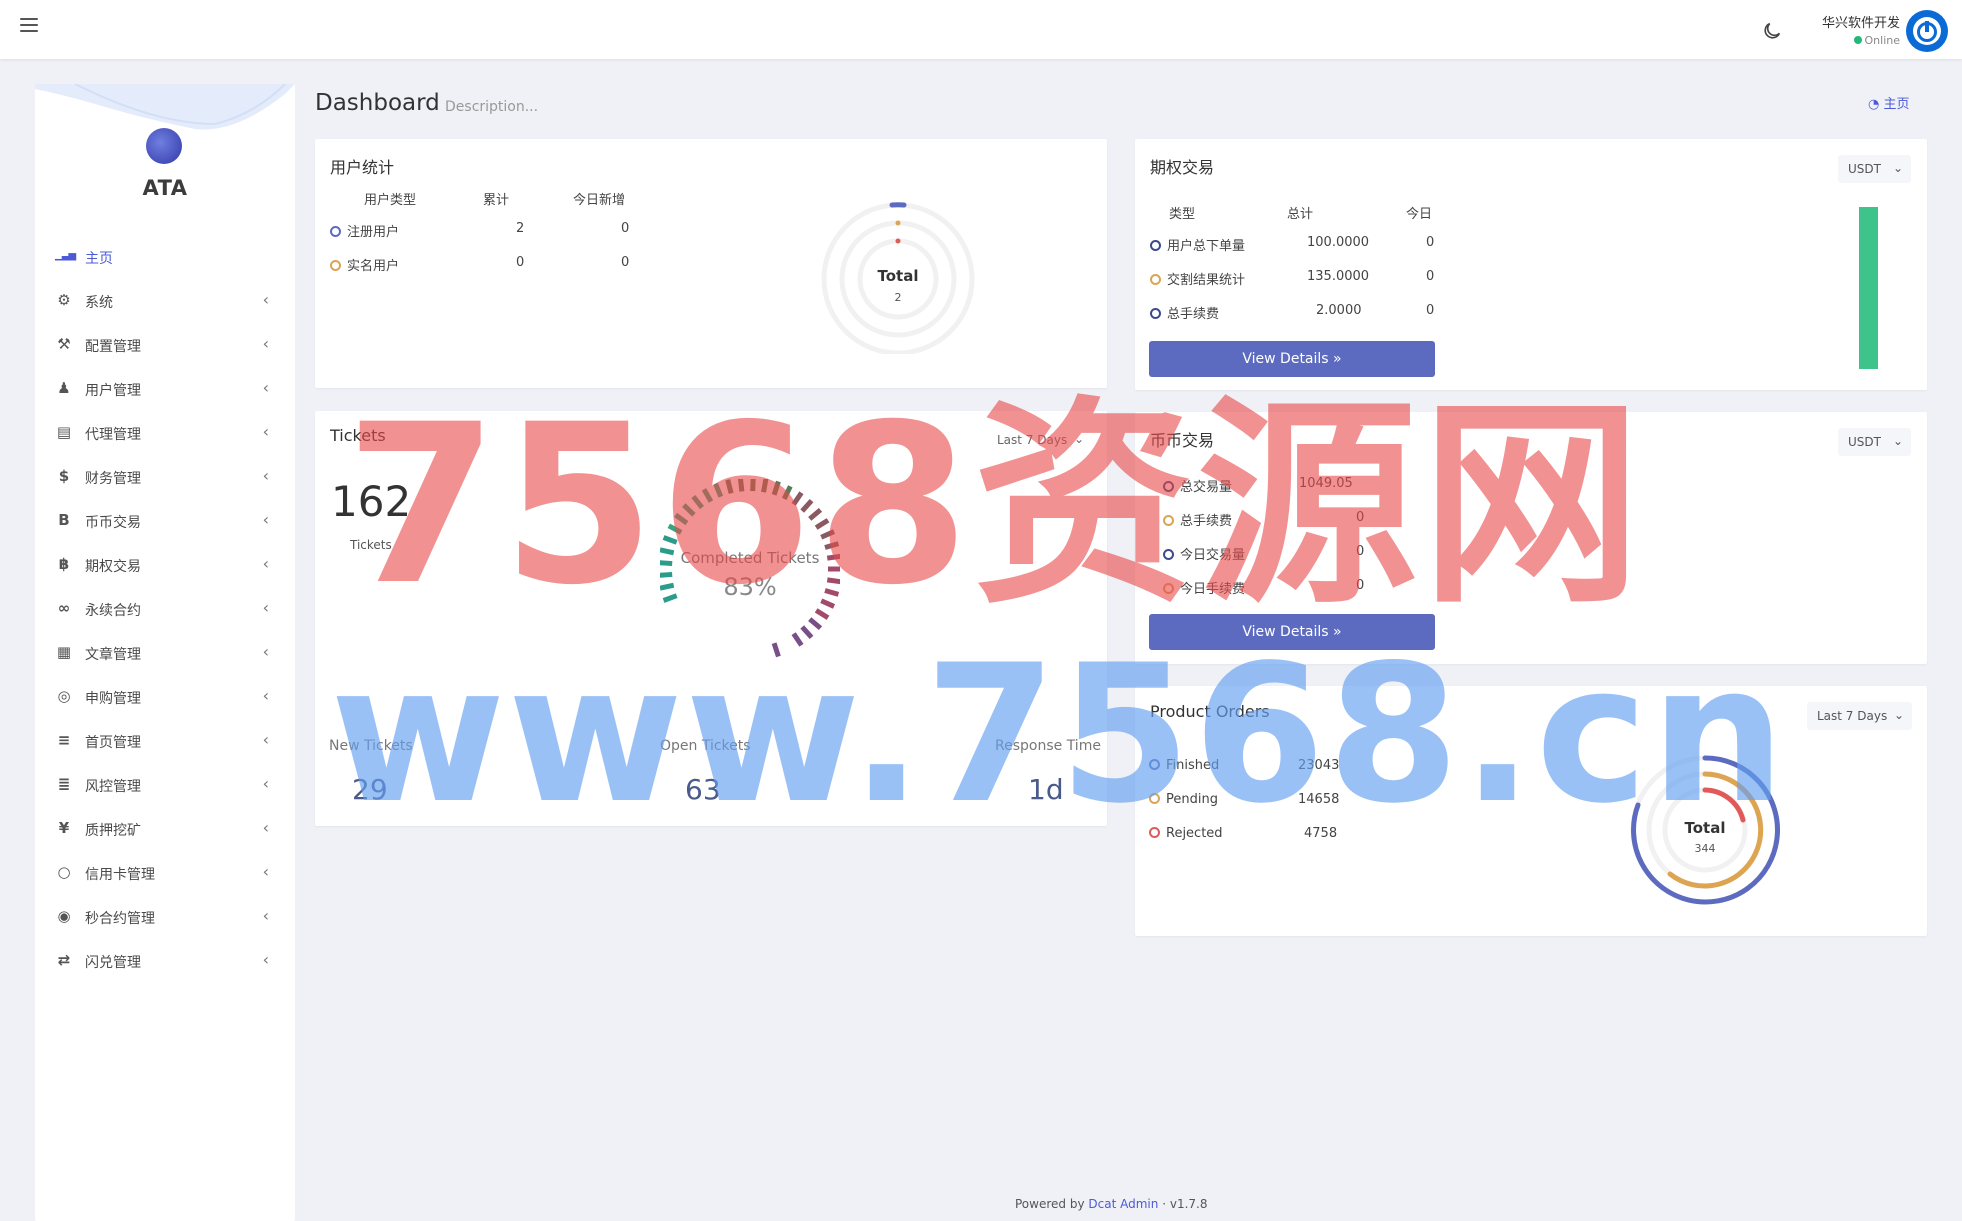  Describe the element at coordinates (1259, 775) in the screenshot. I see `table-row: Finished 23043` at that location.